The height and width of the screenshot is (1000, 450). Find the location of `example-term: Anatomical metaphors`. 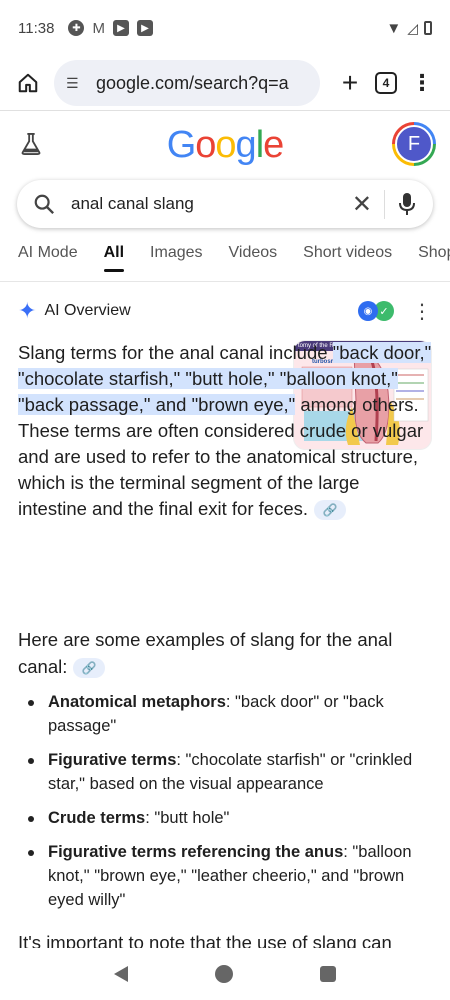

example-term: Anatomical metaphors is located at coordinates (137, 702).